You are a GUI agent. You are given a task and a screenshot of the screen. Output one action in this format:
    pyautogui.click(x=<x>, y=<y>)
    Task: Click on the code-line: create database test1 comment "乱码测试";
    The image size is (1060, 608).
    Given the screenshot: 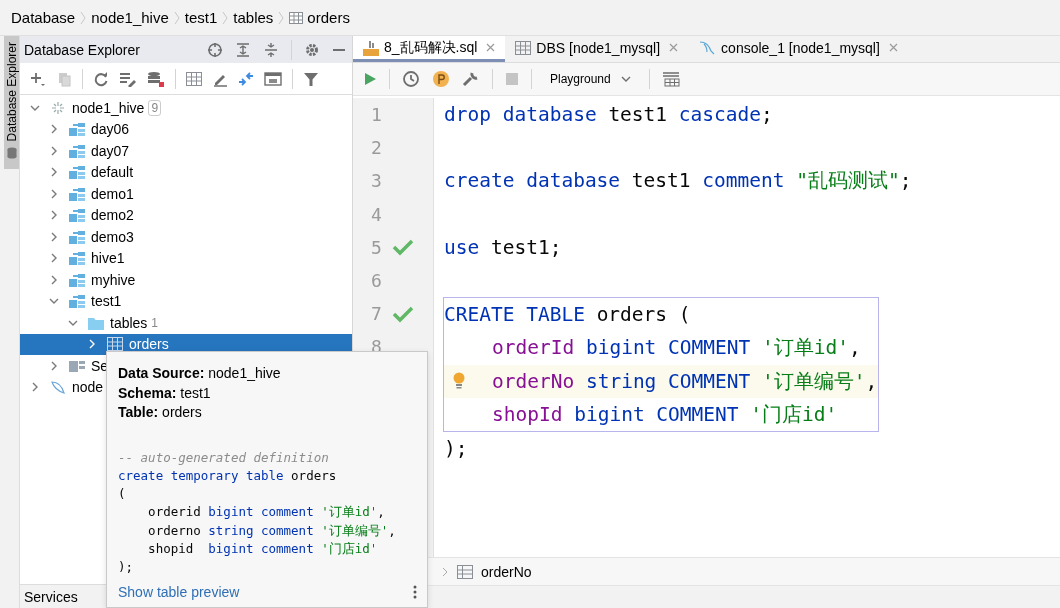 What is the action you would take?
    pyautogui.click(x=678, y=181)
    